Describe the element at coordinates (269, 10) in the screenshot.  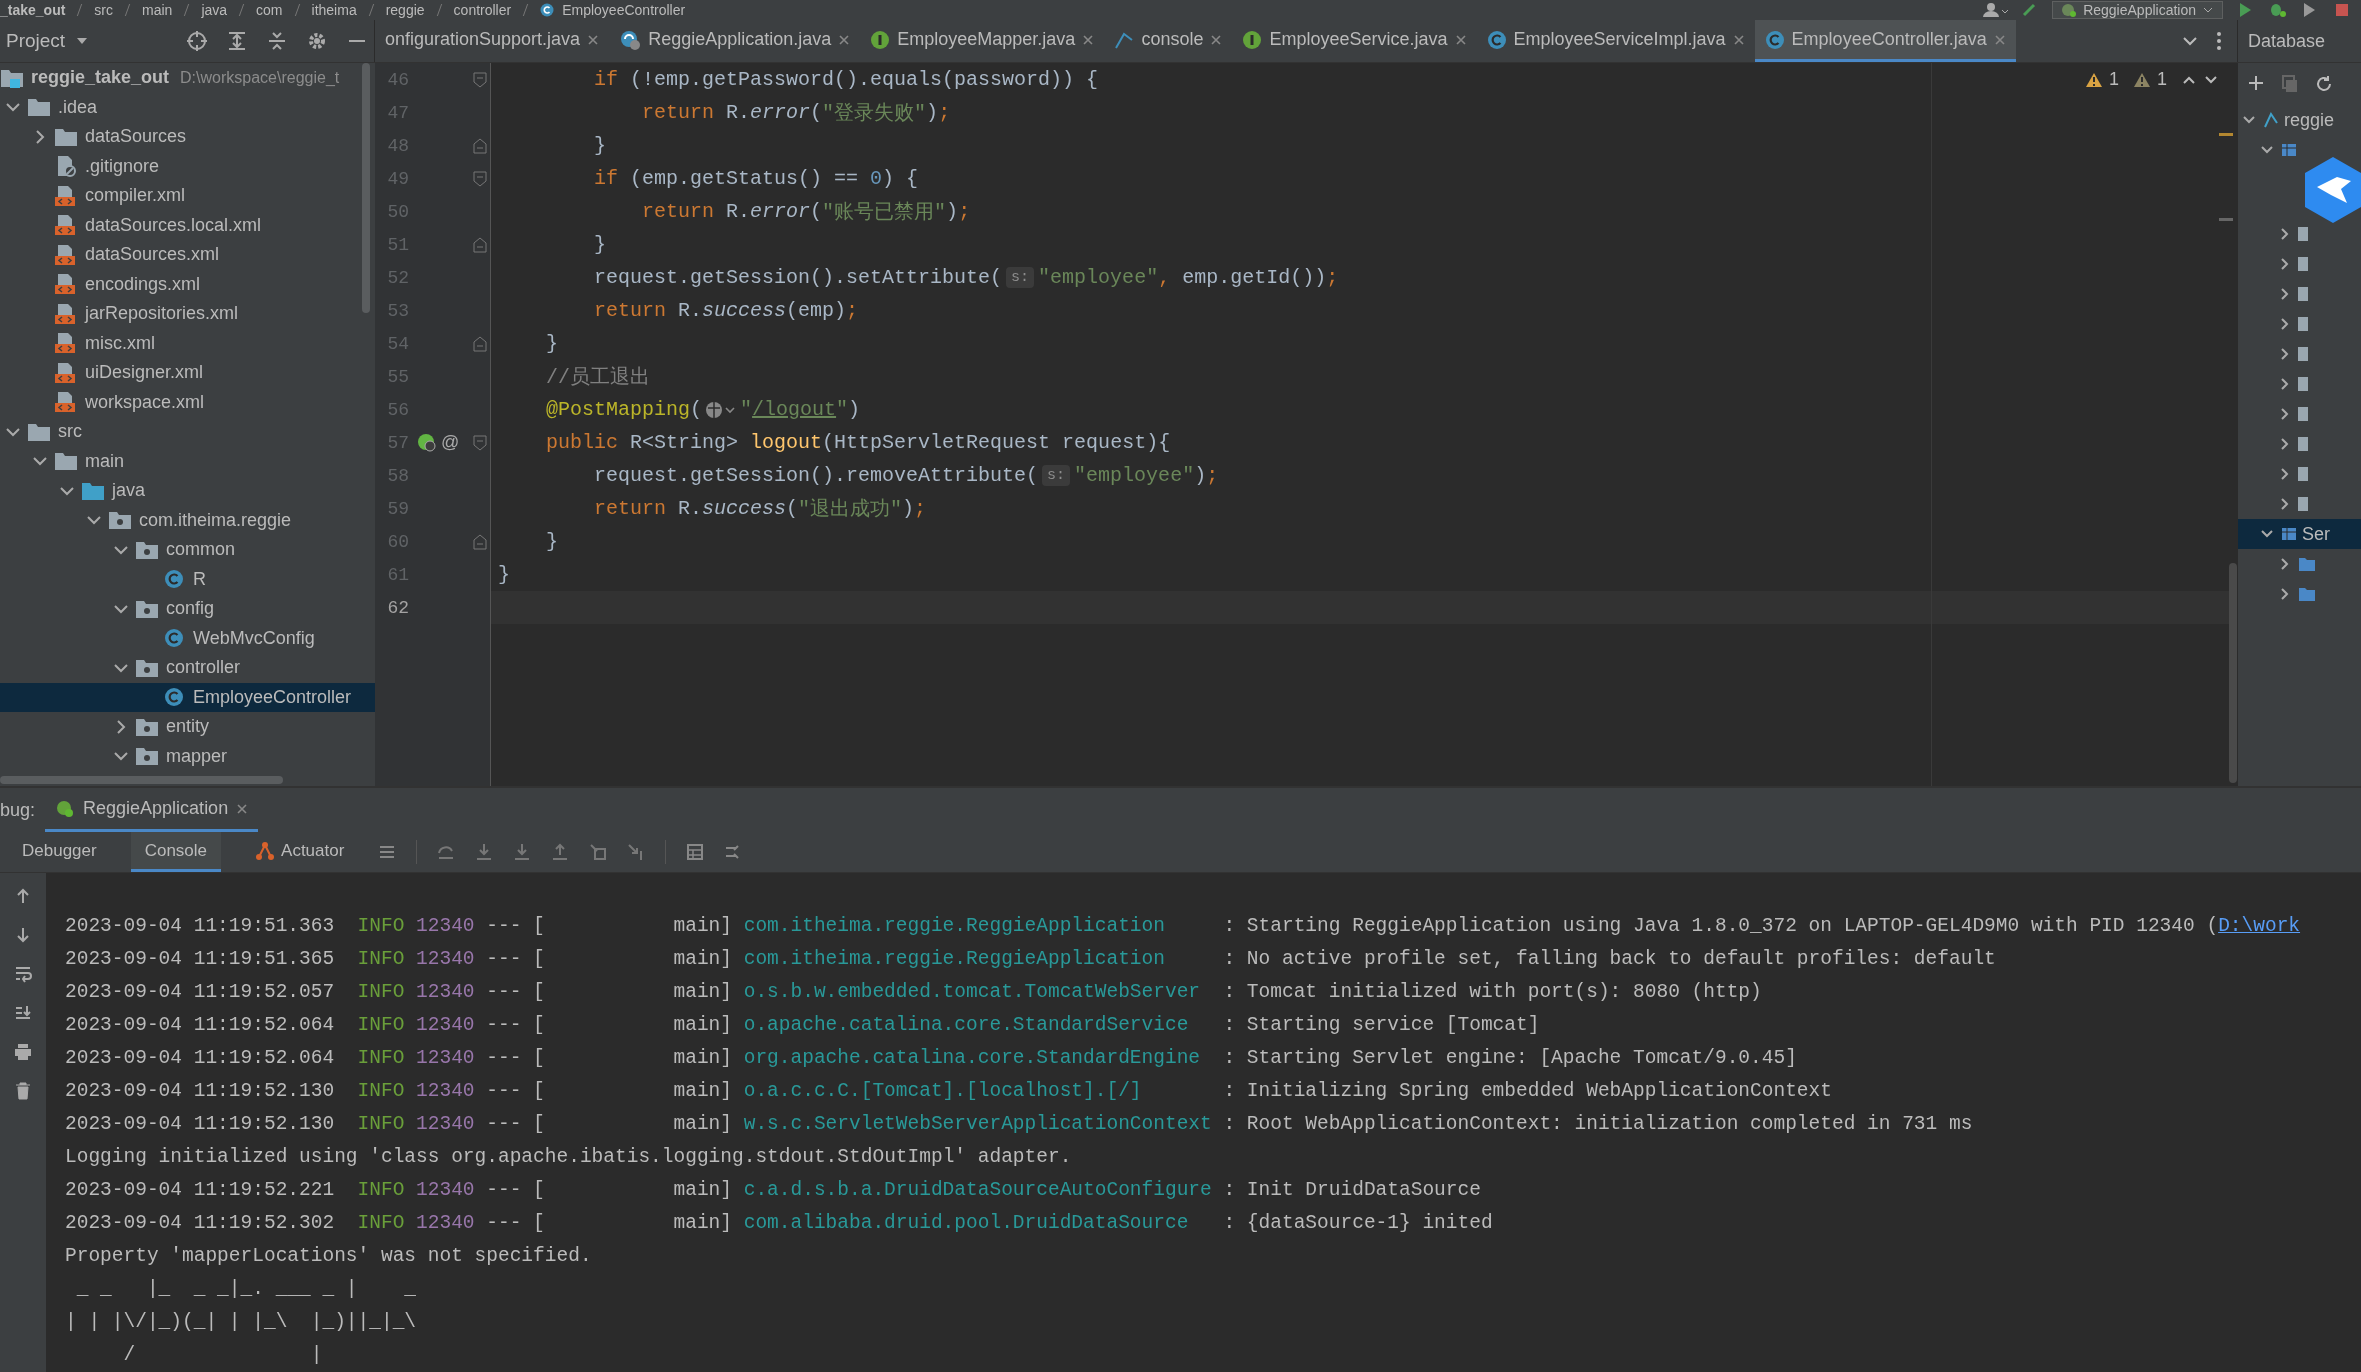
I see `breadcrumb-item: com` at that location.